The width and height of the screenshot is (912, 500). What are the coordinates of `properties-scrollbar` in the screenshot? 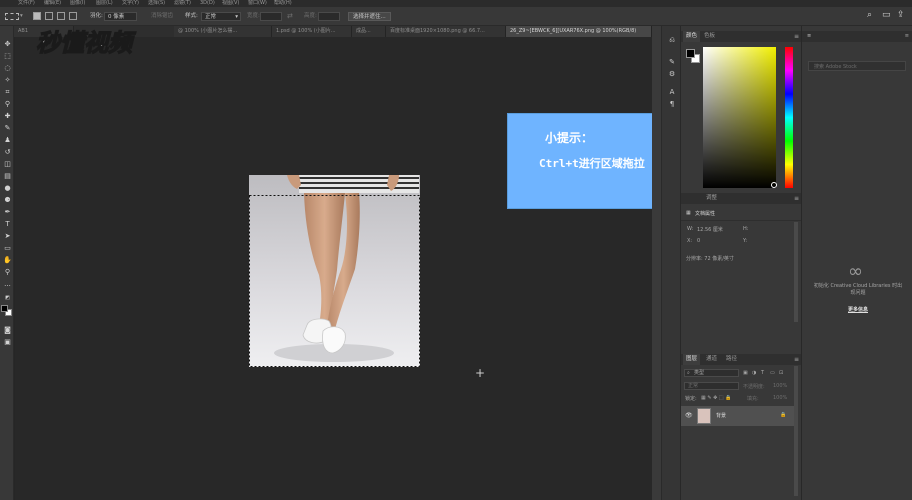 It's located at (796, 272).